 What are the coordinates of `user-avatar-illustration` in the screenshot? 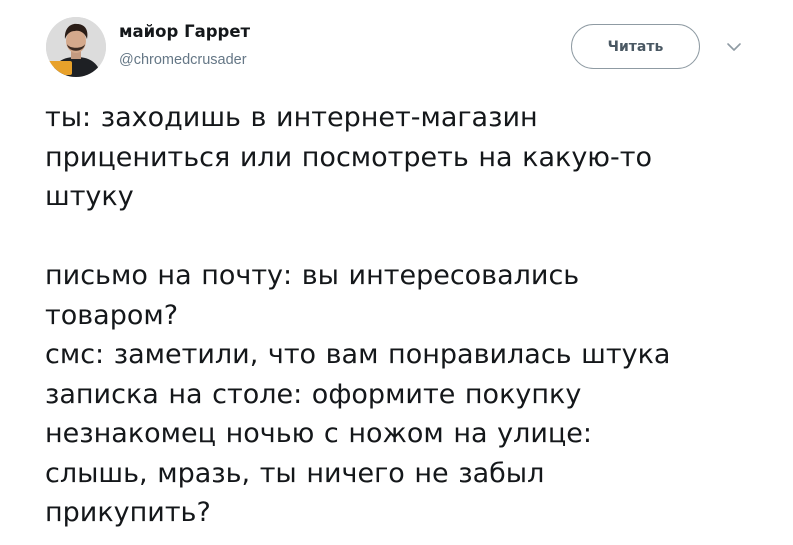 It's located at (76, 47).